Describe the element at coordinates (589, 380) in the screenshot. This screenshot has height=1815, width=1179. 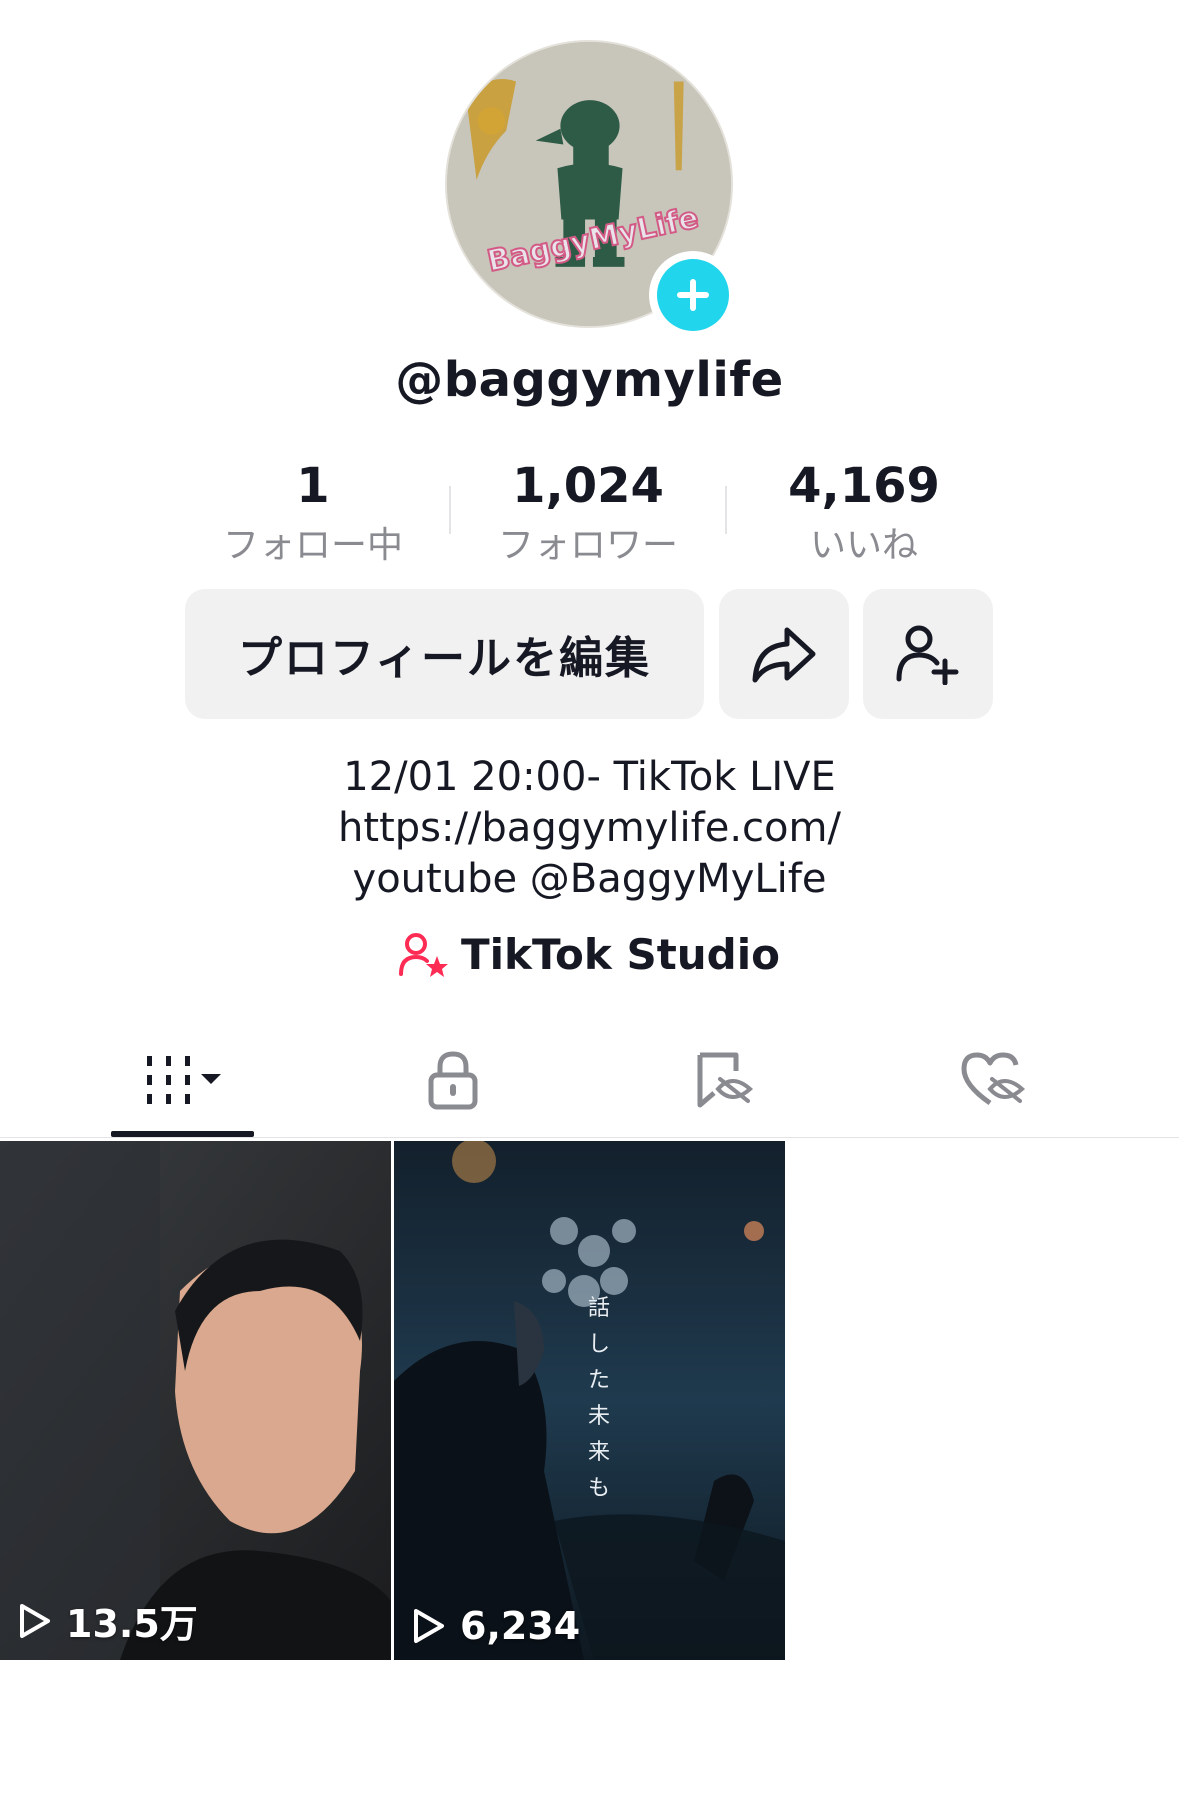
I see `username: @baggymylife` at that location.